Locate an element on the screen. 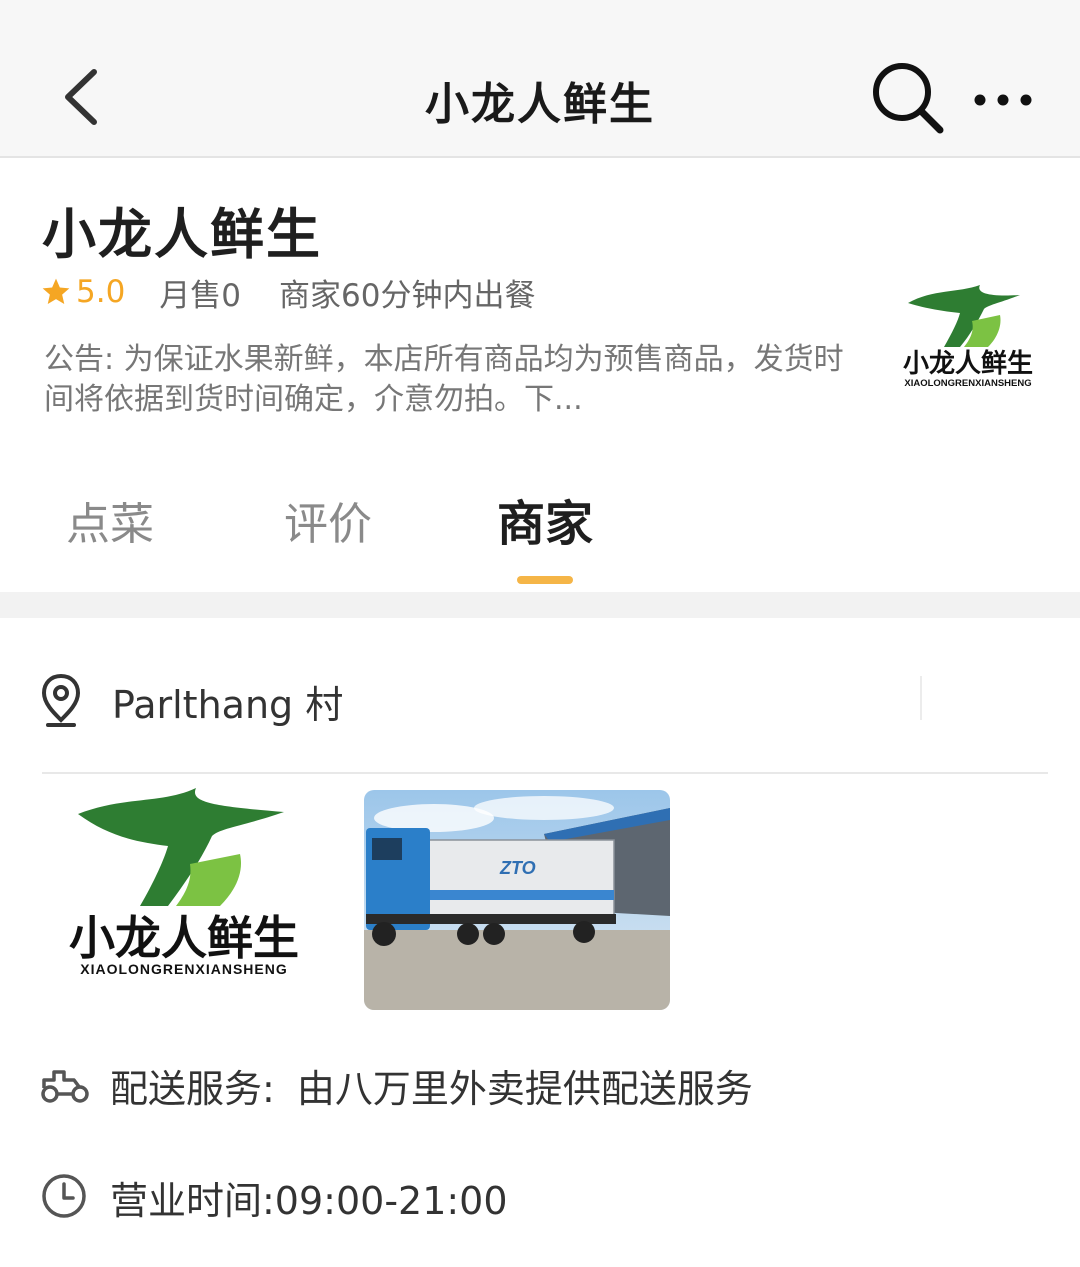 The image size is (1080, 1267). more-dots-icon is located at coordinates (1005, 99).